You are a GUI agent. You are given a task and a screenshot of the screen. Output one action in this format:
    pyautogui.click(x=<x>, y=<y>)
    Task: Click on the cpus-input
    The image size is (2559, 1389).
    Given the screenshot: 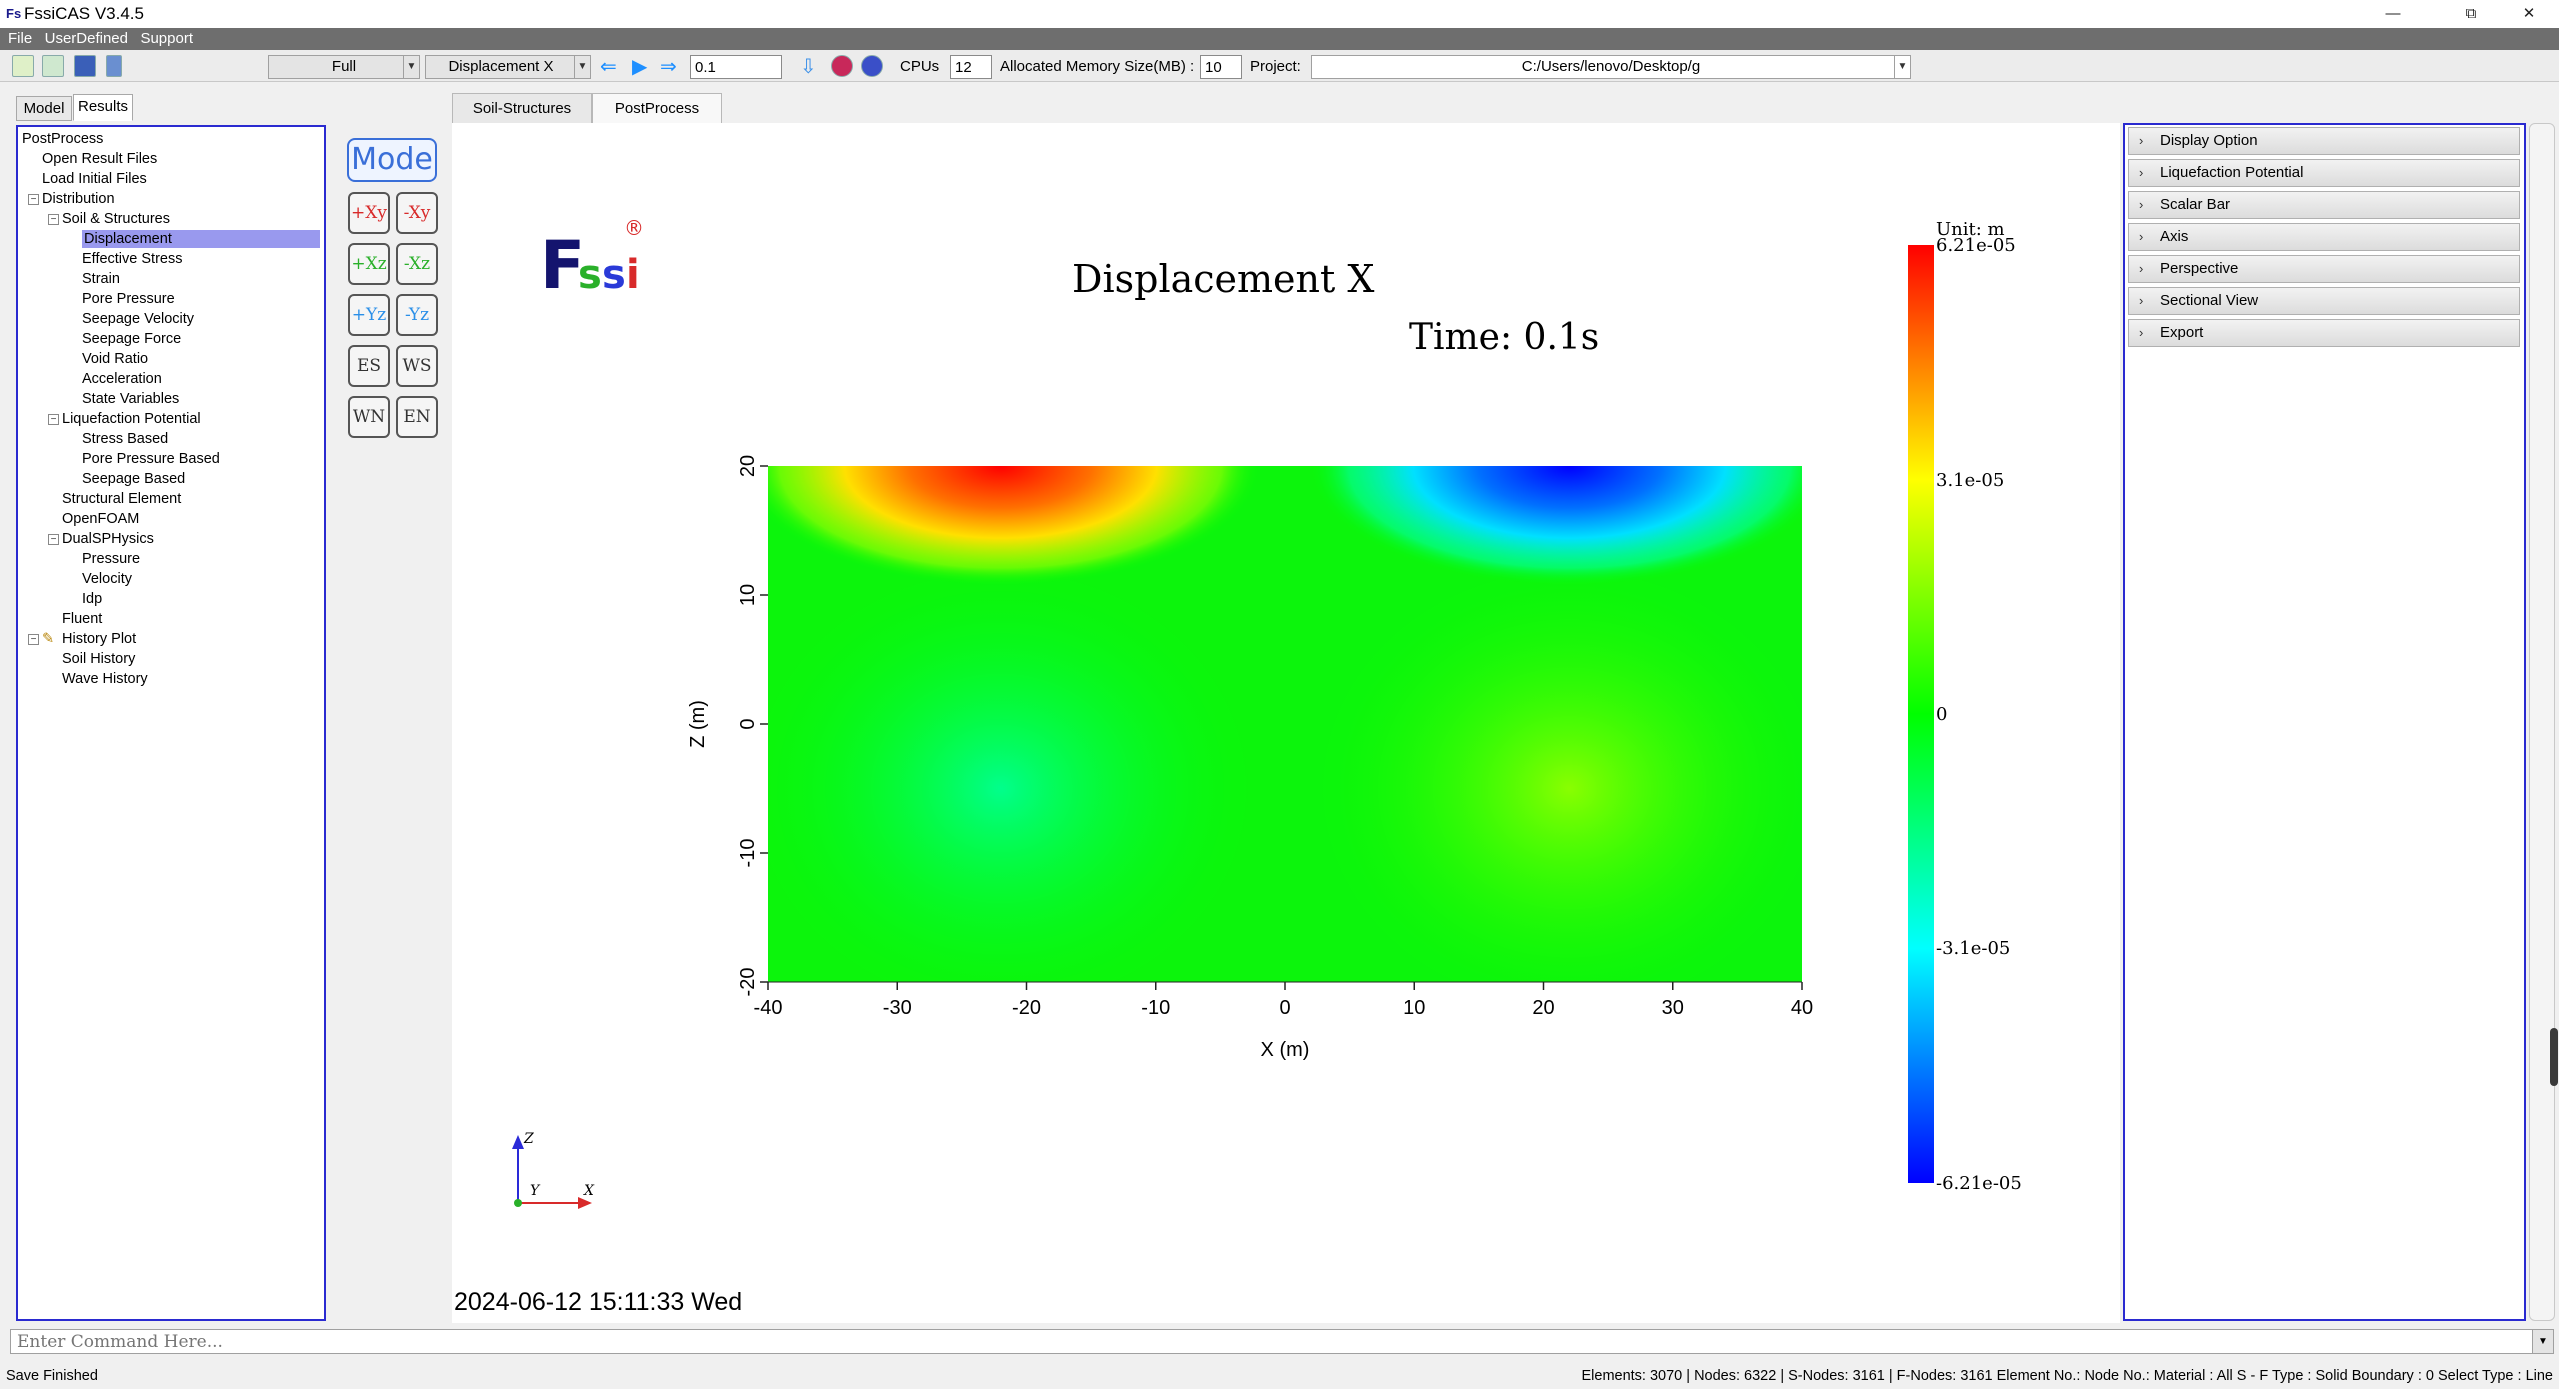 What is the action you would take?
    pyautogui.click(x=971, y=67)
    